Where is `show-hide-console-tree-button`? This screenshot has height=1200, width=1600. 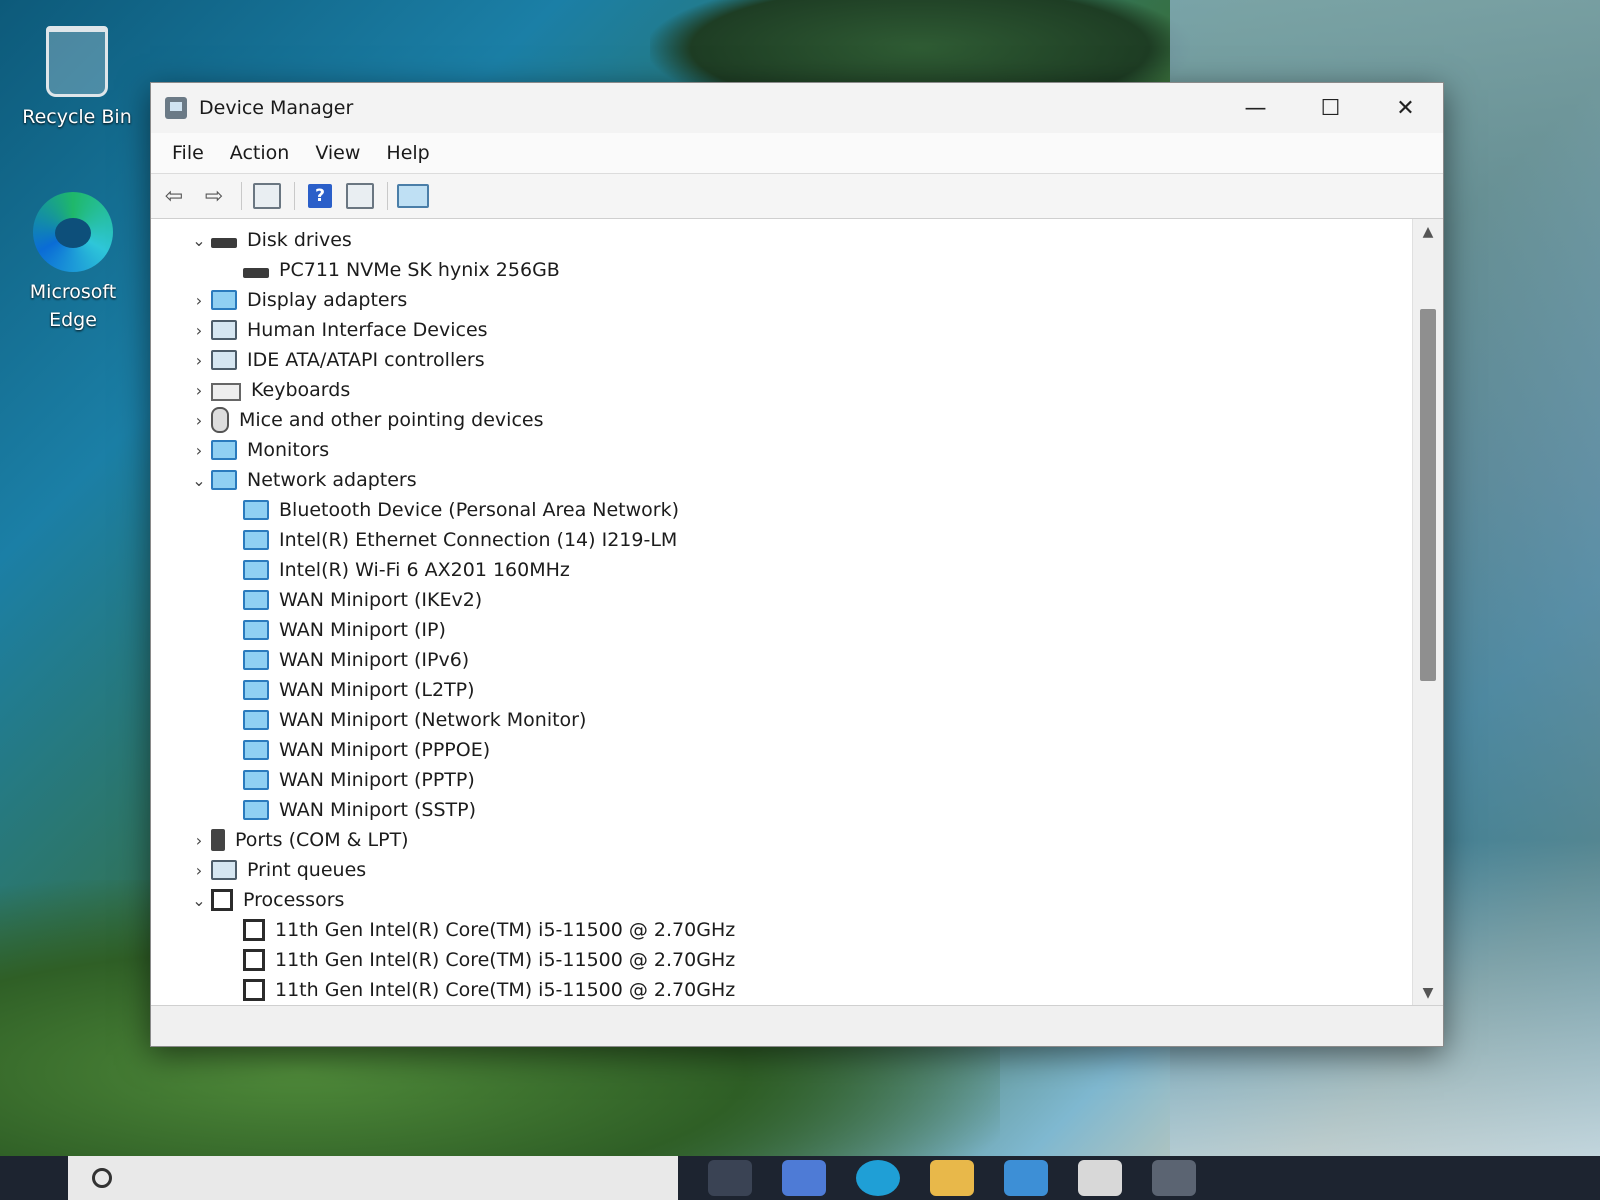
show-hide-console-tree-button is located at coordinates (267, 196).